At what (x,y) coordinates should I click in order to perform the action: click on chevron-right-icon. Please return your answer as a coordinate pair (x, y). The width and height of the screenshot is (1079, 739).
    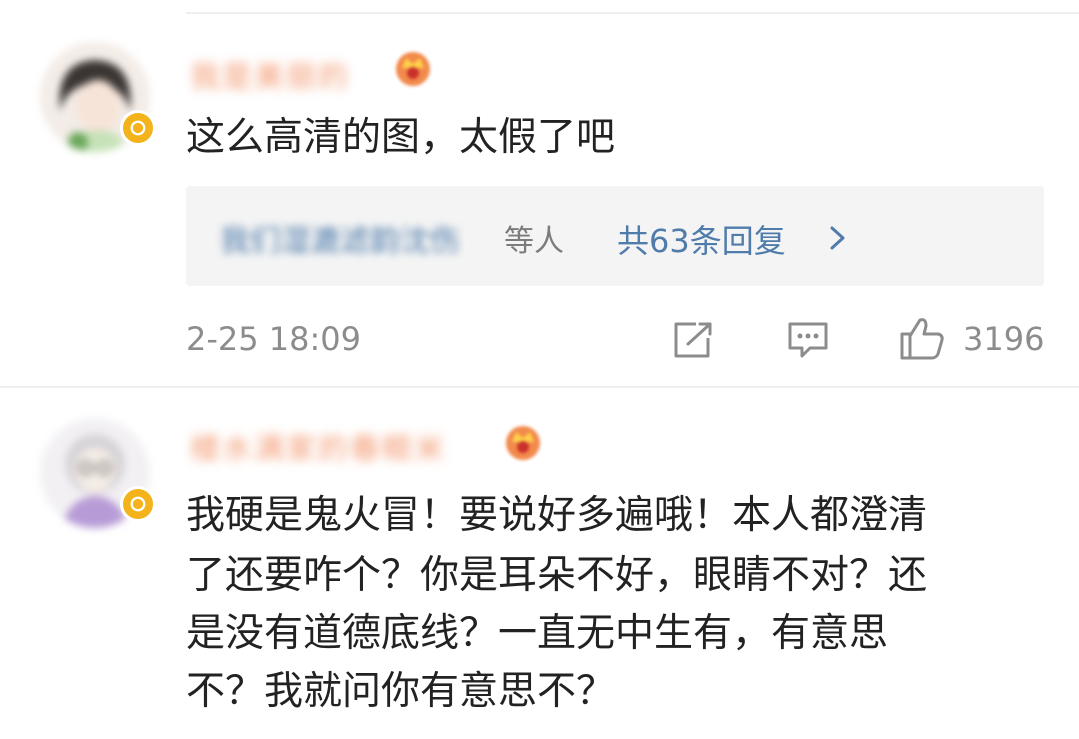
    Looking at the image, I should click on (837, 238).